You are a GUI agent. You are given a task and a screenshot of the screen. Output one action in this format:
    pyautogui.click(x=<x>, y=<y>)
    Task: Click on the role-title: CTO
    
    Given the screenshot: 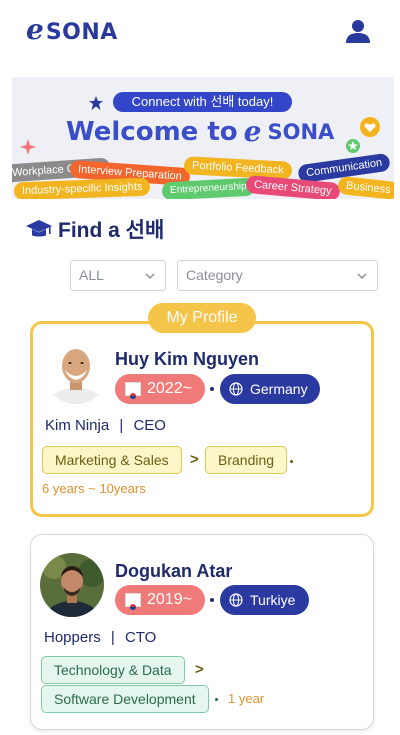 What is the action you would take?
    pyautogui.click(x=140, y=637)
    